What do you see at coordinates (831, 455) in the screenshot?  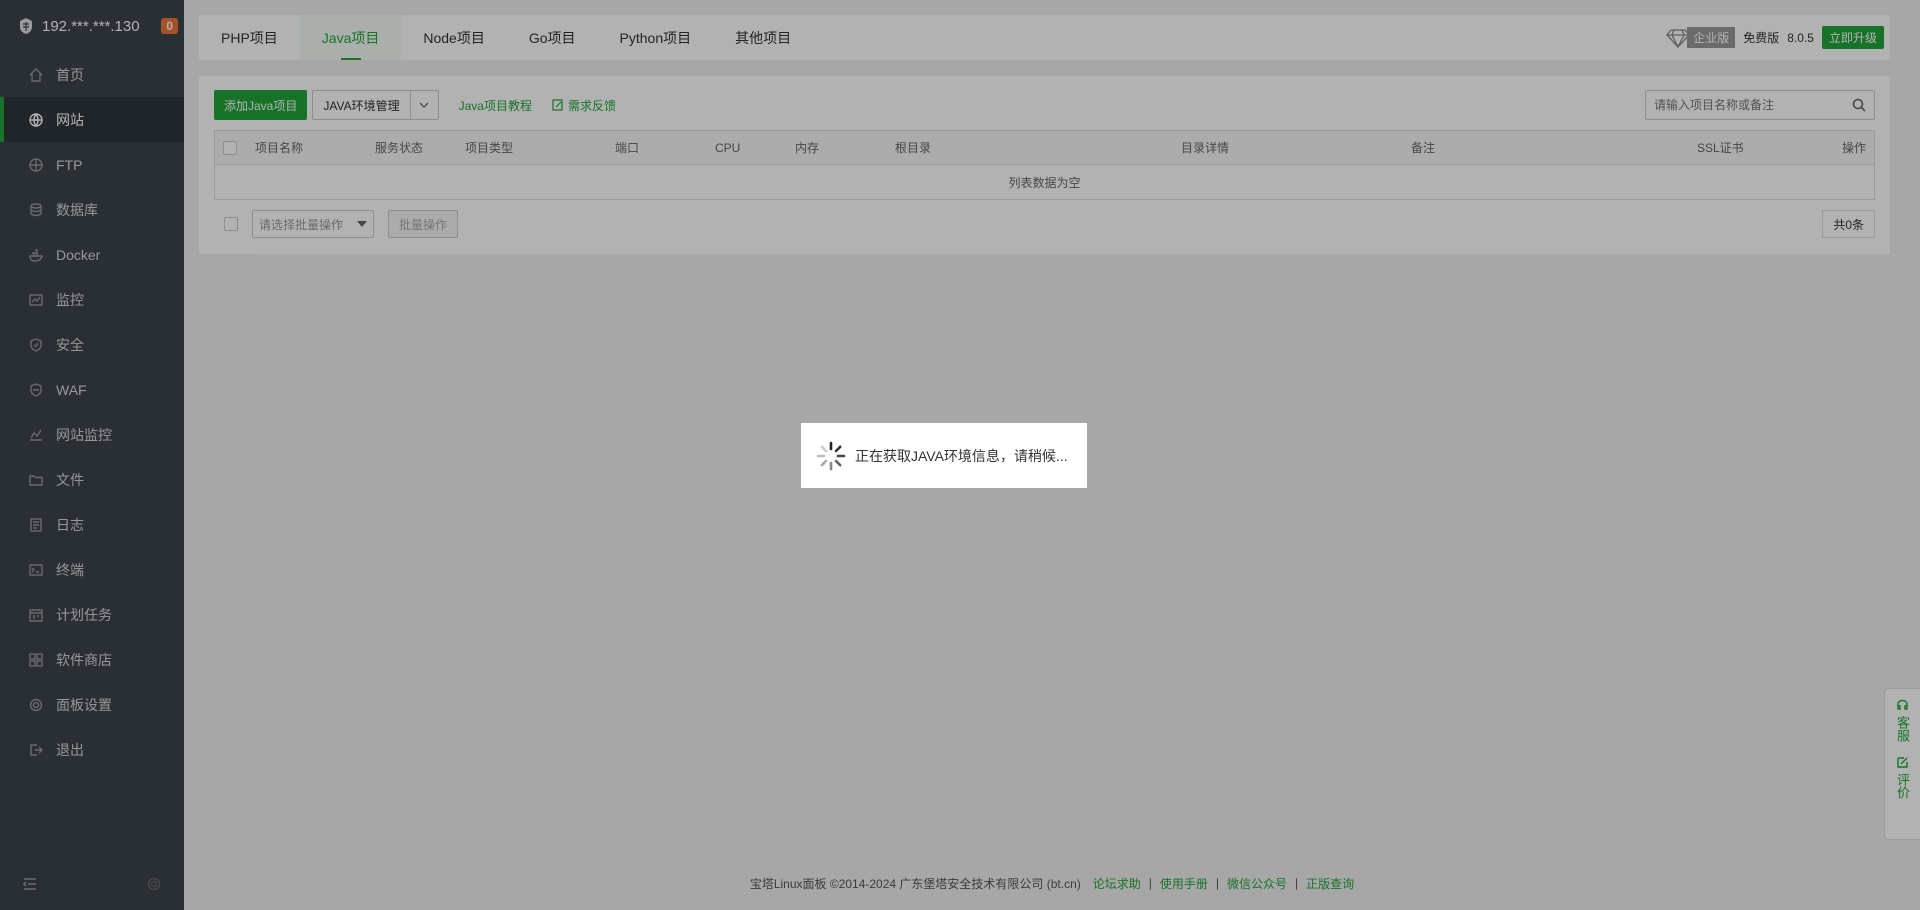 I see `spinner-icon` at bounding box center [831, 455].